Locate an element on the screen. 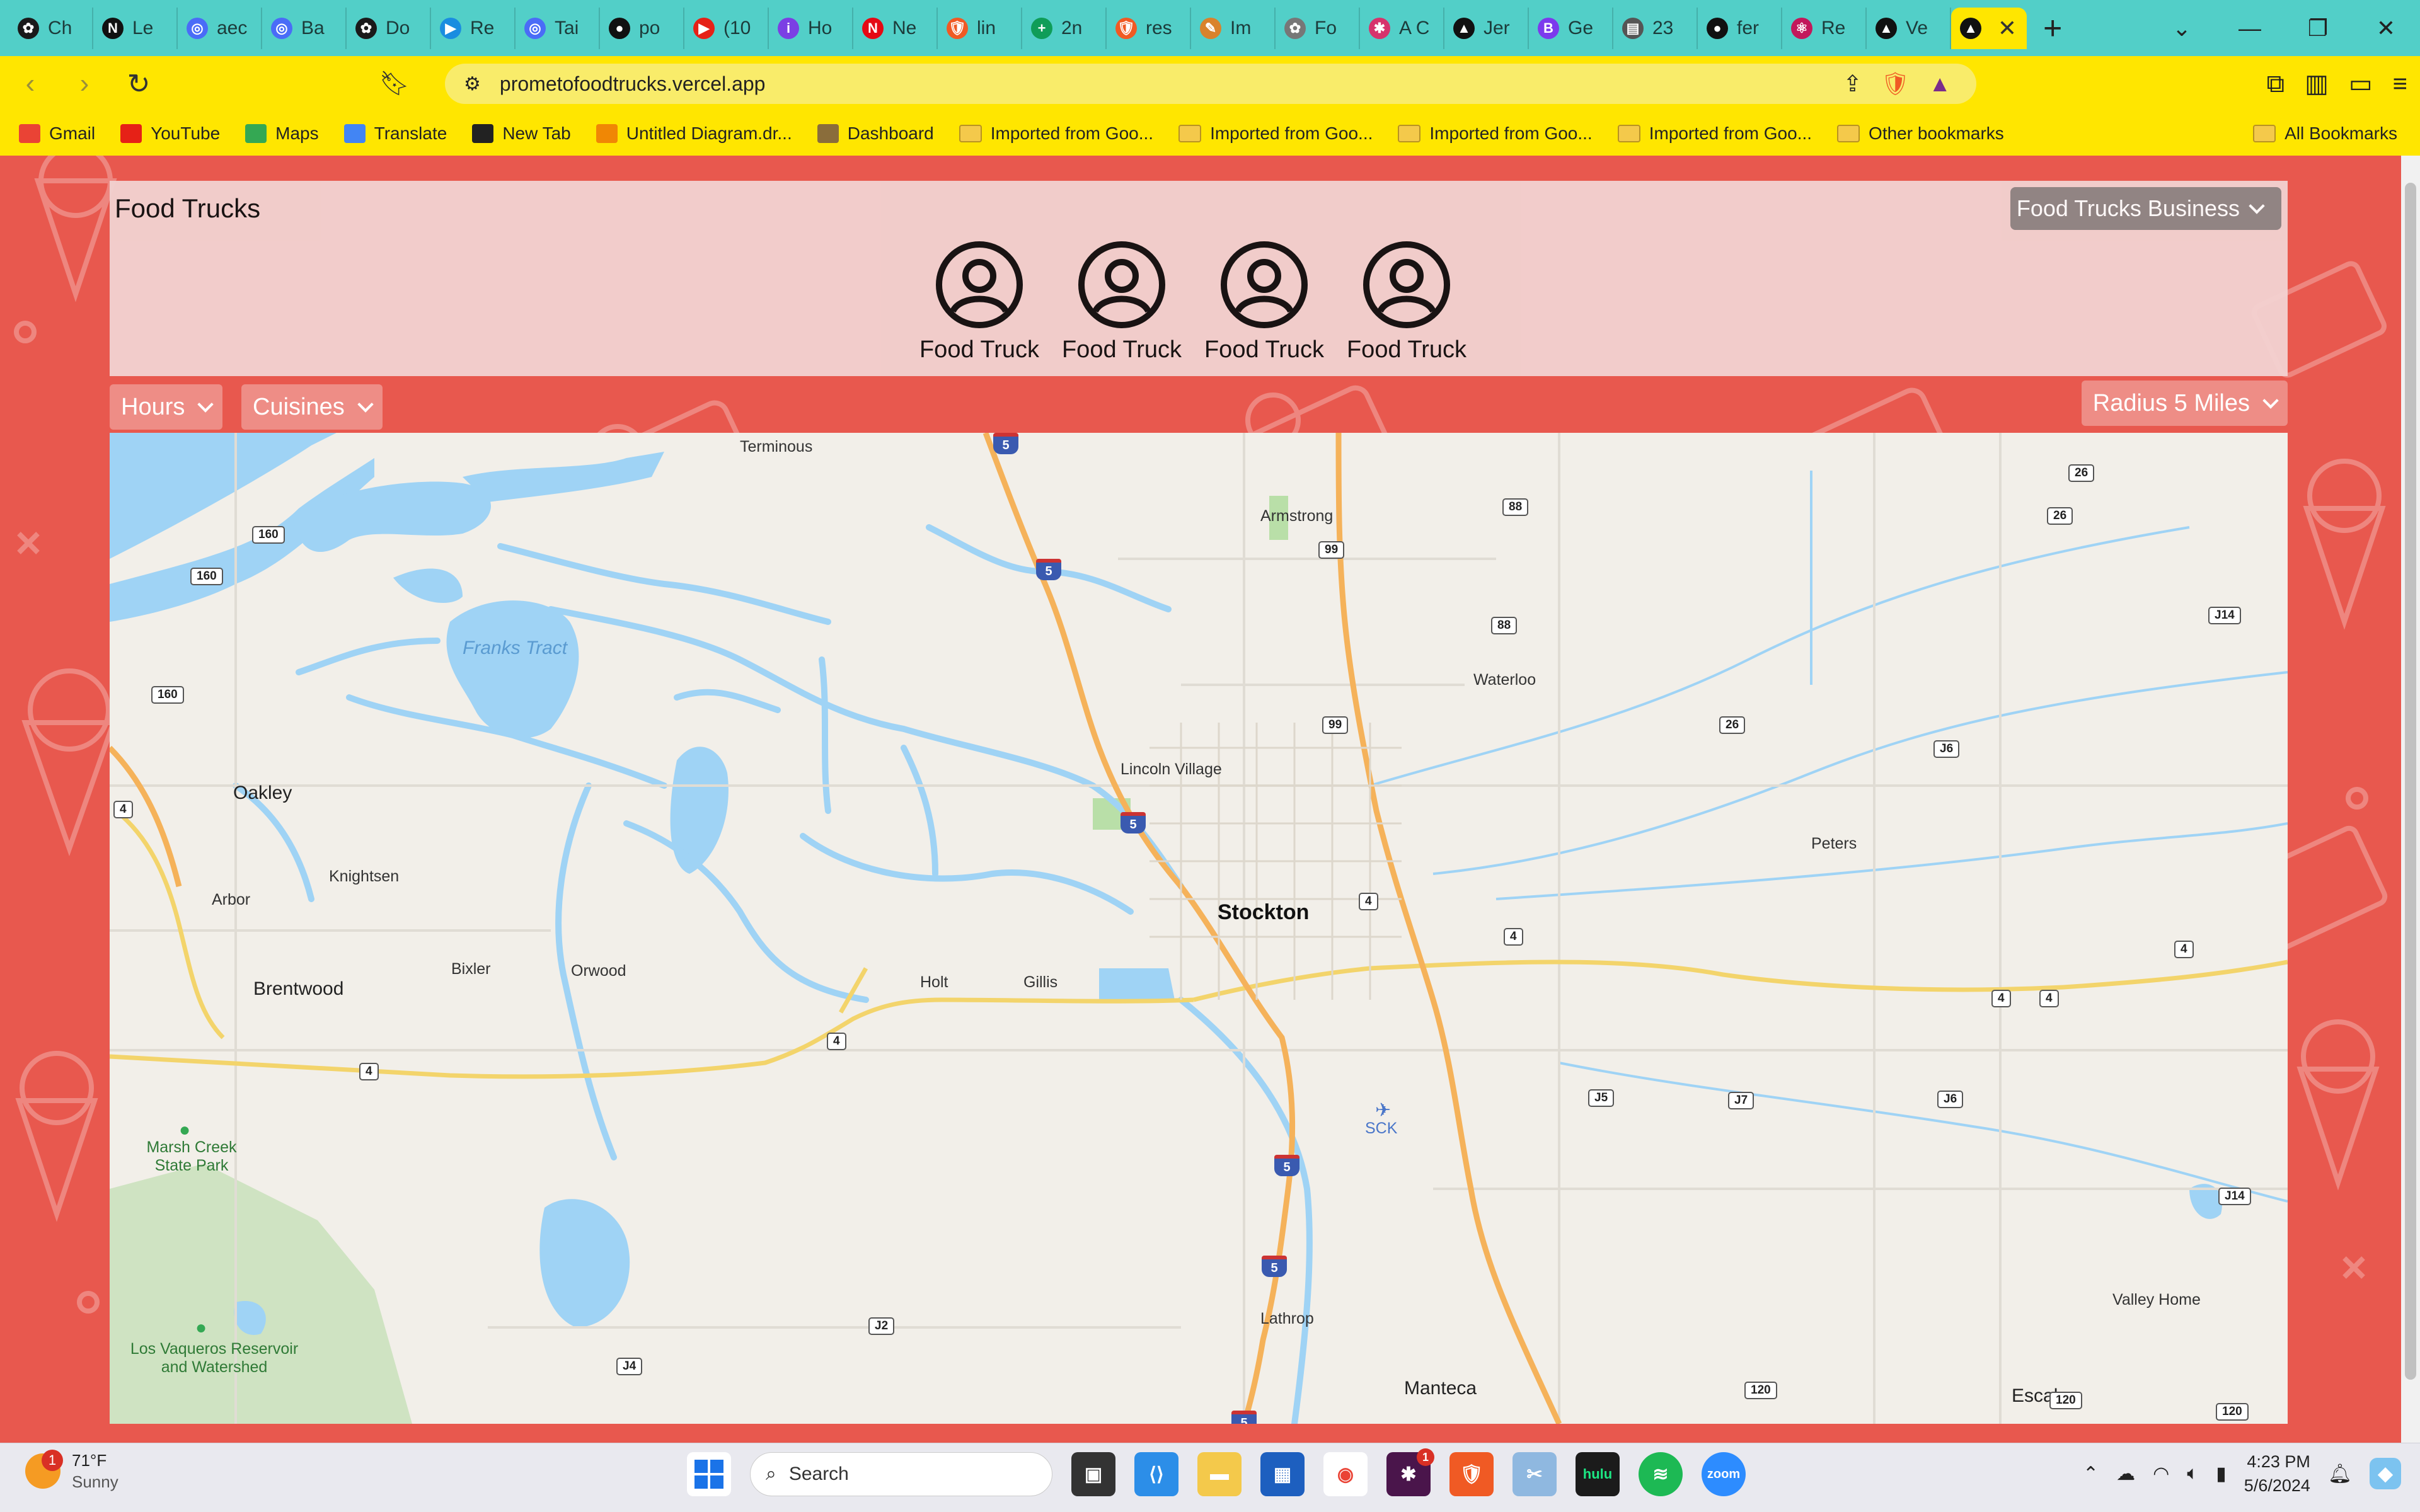  map-place-label: Peters is located at coordinates (1834, 843).